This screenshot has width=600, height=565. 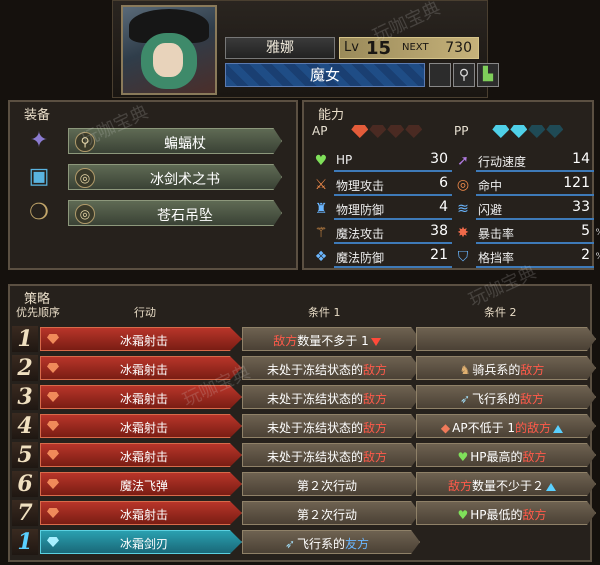 I want to click on action-button: 冰霜剑刃, so click(x=141, y=542).